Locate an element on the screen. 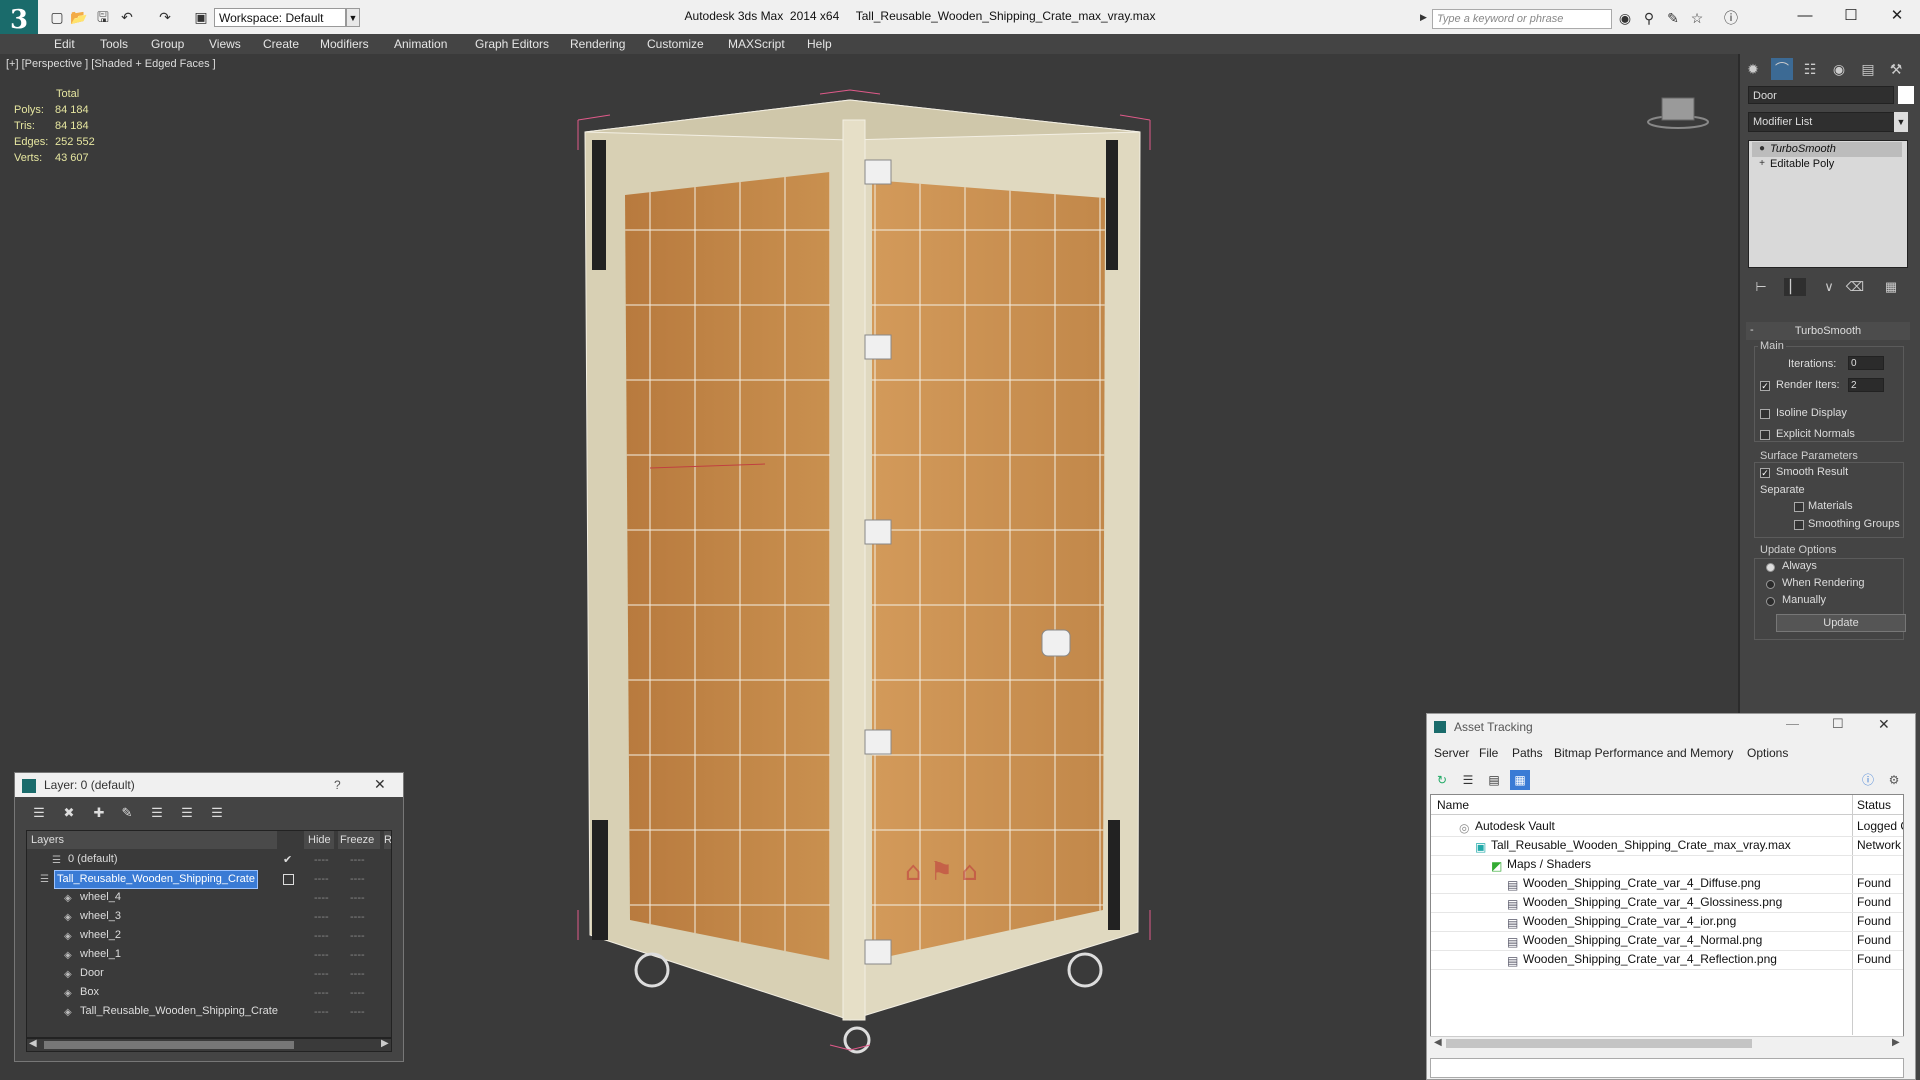  layer-row: ☰ 0 (default) ✔ ---- ---- is located at coordinates (209, 860).